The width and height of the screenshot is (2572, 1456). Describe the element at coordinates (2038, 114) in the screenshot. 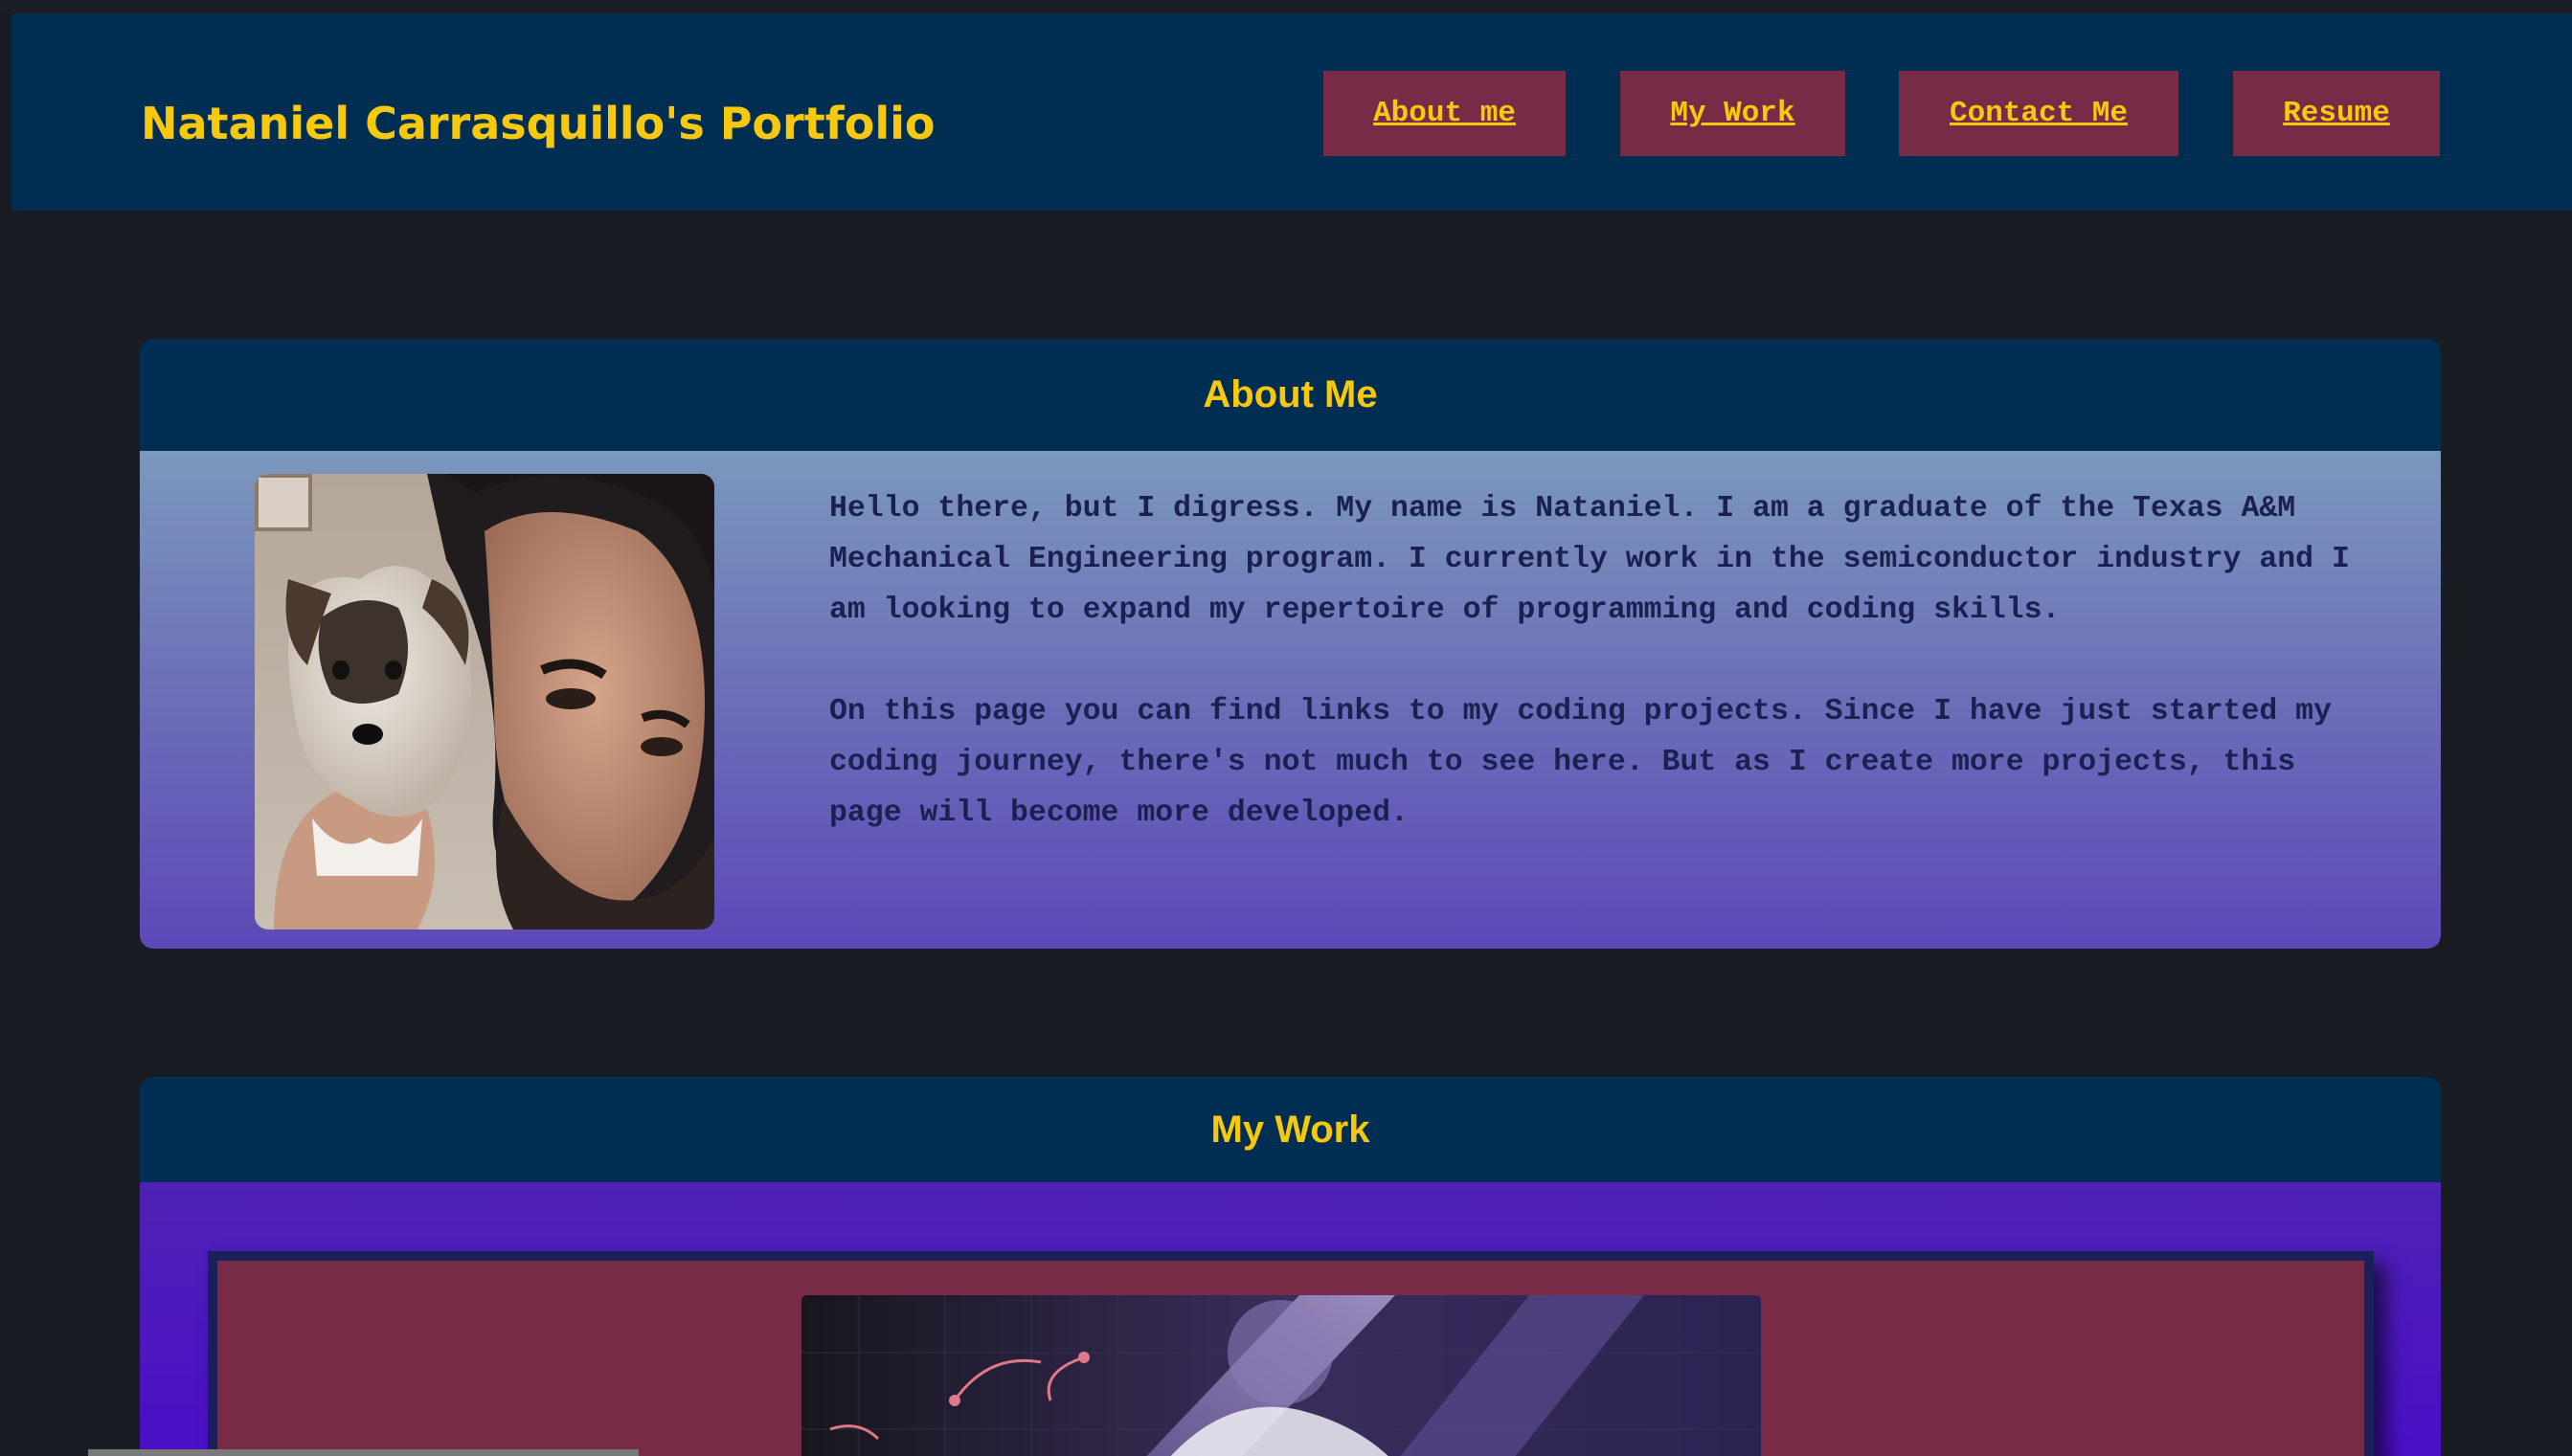

I see `nav-contact-me-button: Contact Me` at that location.